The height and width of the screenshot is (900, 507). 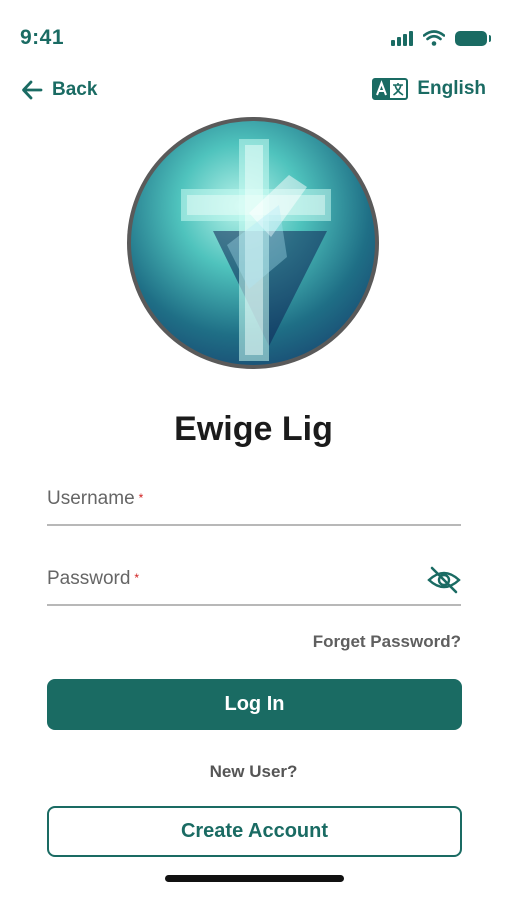 What do you see at coordinates (32, 90) in the screenshot?
I see `arrow-left-icon` at bounding box center [32, 90].